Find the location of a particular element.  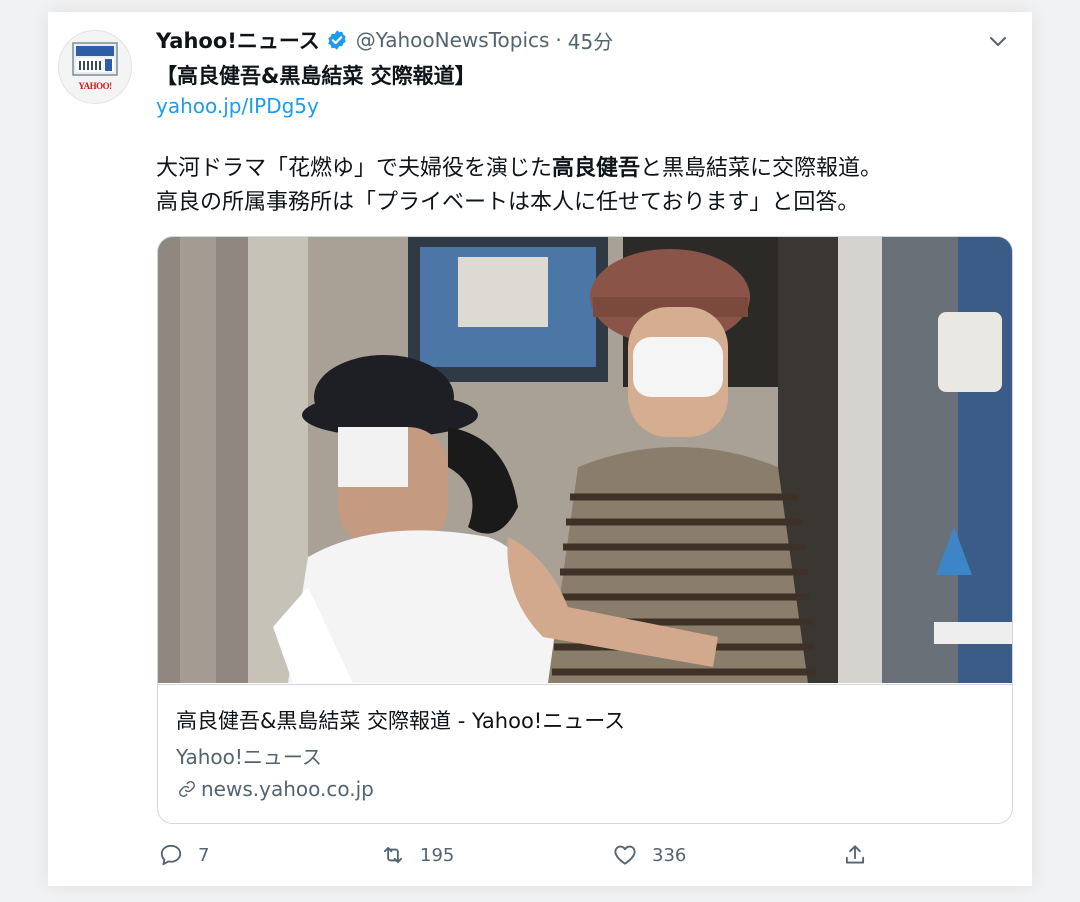

tweet-body-line-2: 高良の所属事務所は「プライベートは本人に任せております」と回答。 is located at coordinates (508, 202).